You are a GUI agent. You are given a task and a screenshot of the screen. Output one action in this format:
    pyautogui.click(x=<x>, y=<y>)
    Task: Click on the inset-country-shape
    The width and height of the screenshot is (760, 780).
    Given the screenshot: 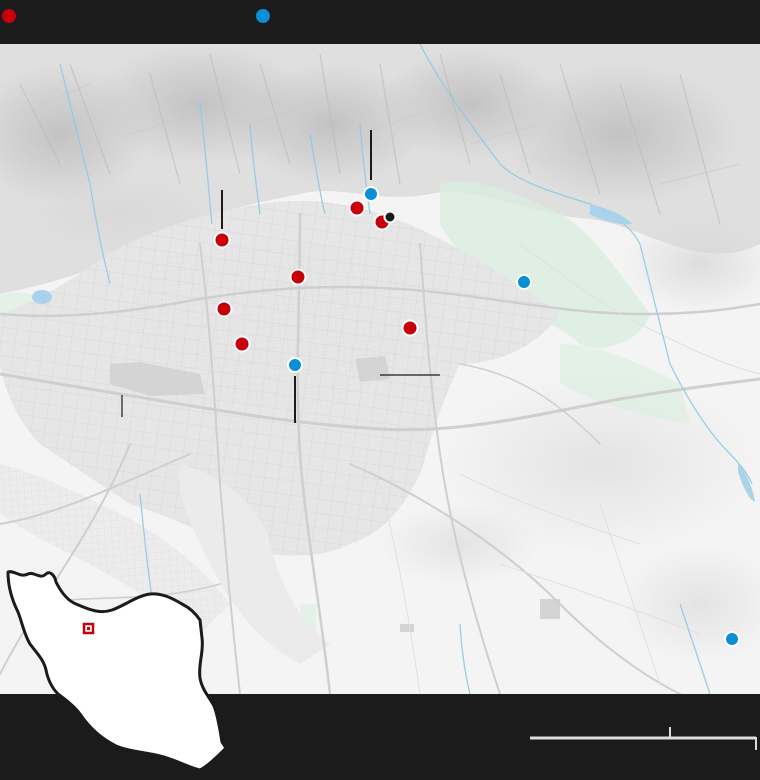 What is the action you would take?
    pyautogui.click(x=117, y=671)
    